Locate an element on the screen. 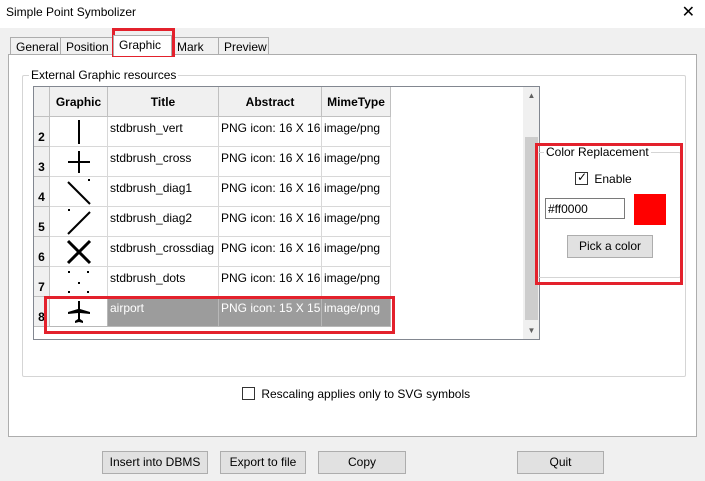 Image resolution: width=705 pixels, height=481 pixels. window-title: Simple Point Symbolizer is located at coordinates (71, 12).